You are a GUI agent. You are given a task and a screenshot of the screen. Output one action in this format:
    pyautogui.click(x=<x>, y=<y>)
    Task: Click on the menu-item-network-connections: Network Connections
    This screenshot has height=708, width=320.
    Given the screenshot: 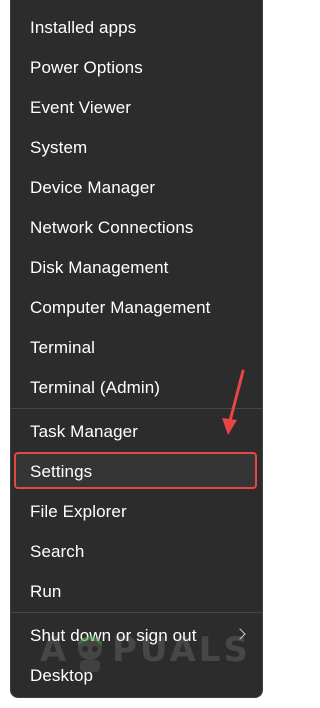 What is the action you would take?
    pyautogui.click(x=136, y=228)
    